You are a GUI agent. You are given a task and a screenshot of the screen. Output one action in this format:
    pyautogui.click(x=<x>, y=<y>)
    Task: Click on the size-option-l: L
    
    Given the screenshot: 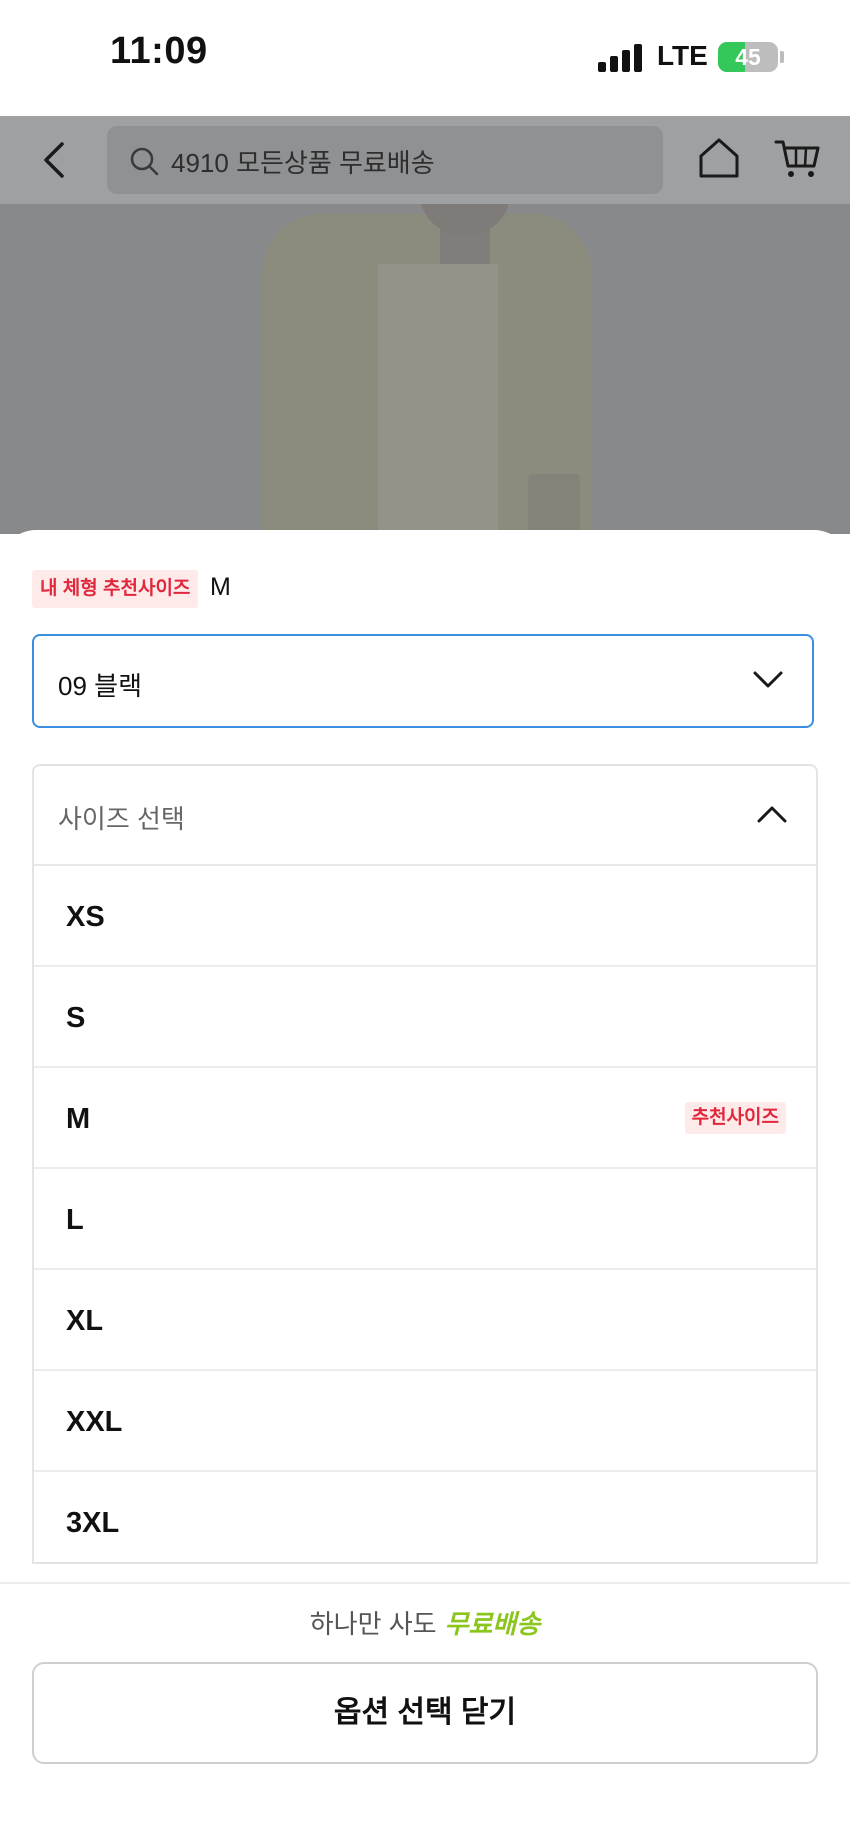 What is the action you would take?
    pyautogui.click(x=425, y=1219)
    